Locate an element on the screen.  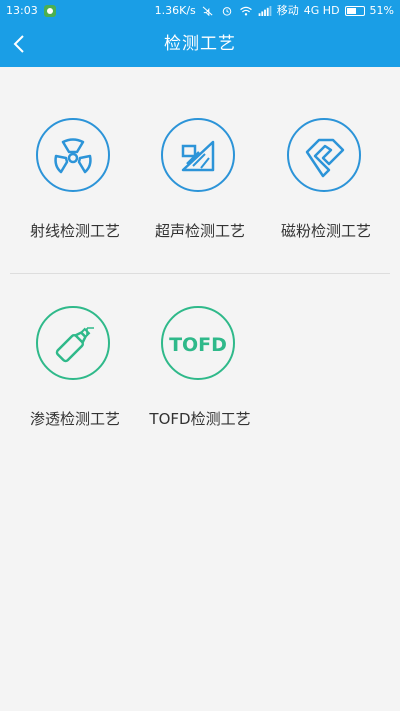
magnet-yoke-icon is located at coordinates (325, 158).